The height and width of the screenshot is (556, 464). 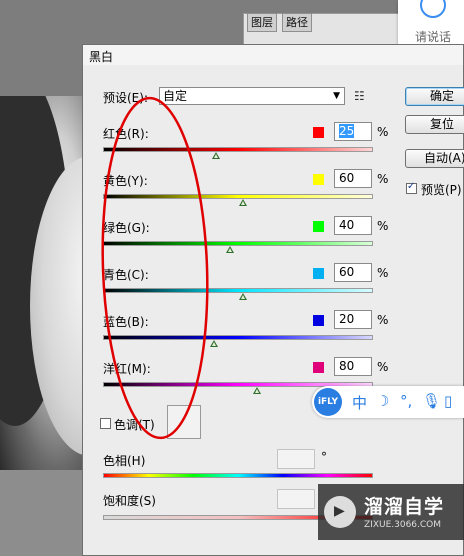 What do you see at coordinates (324, 457) in the screenshot?
I see `hue-unit: °` at bounding box center [324, 457].